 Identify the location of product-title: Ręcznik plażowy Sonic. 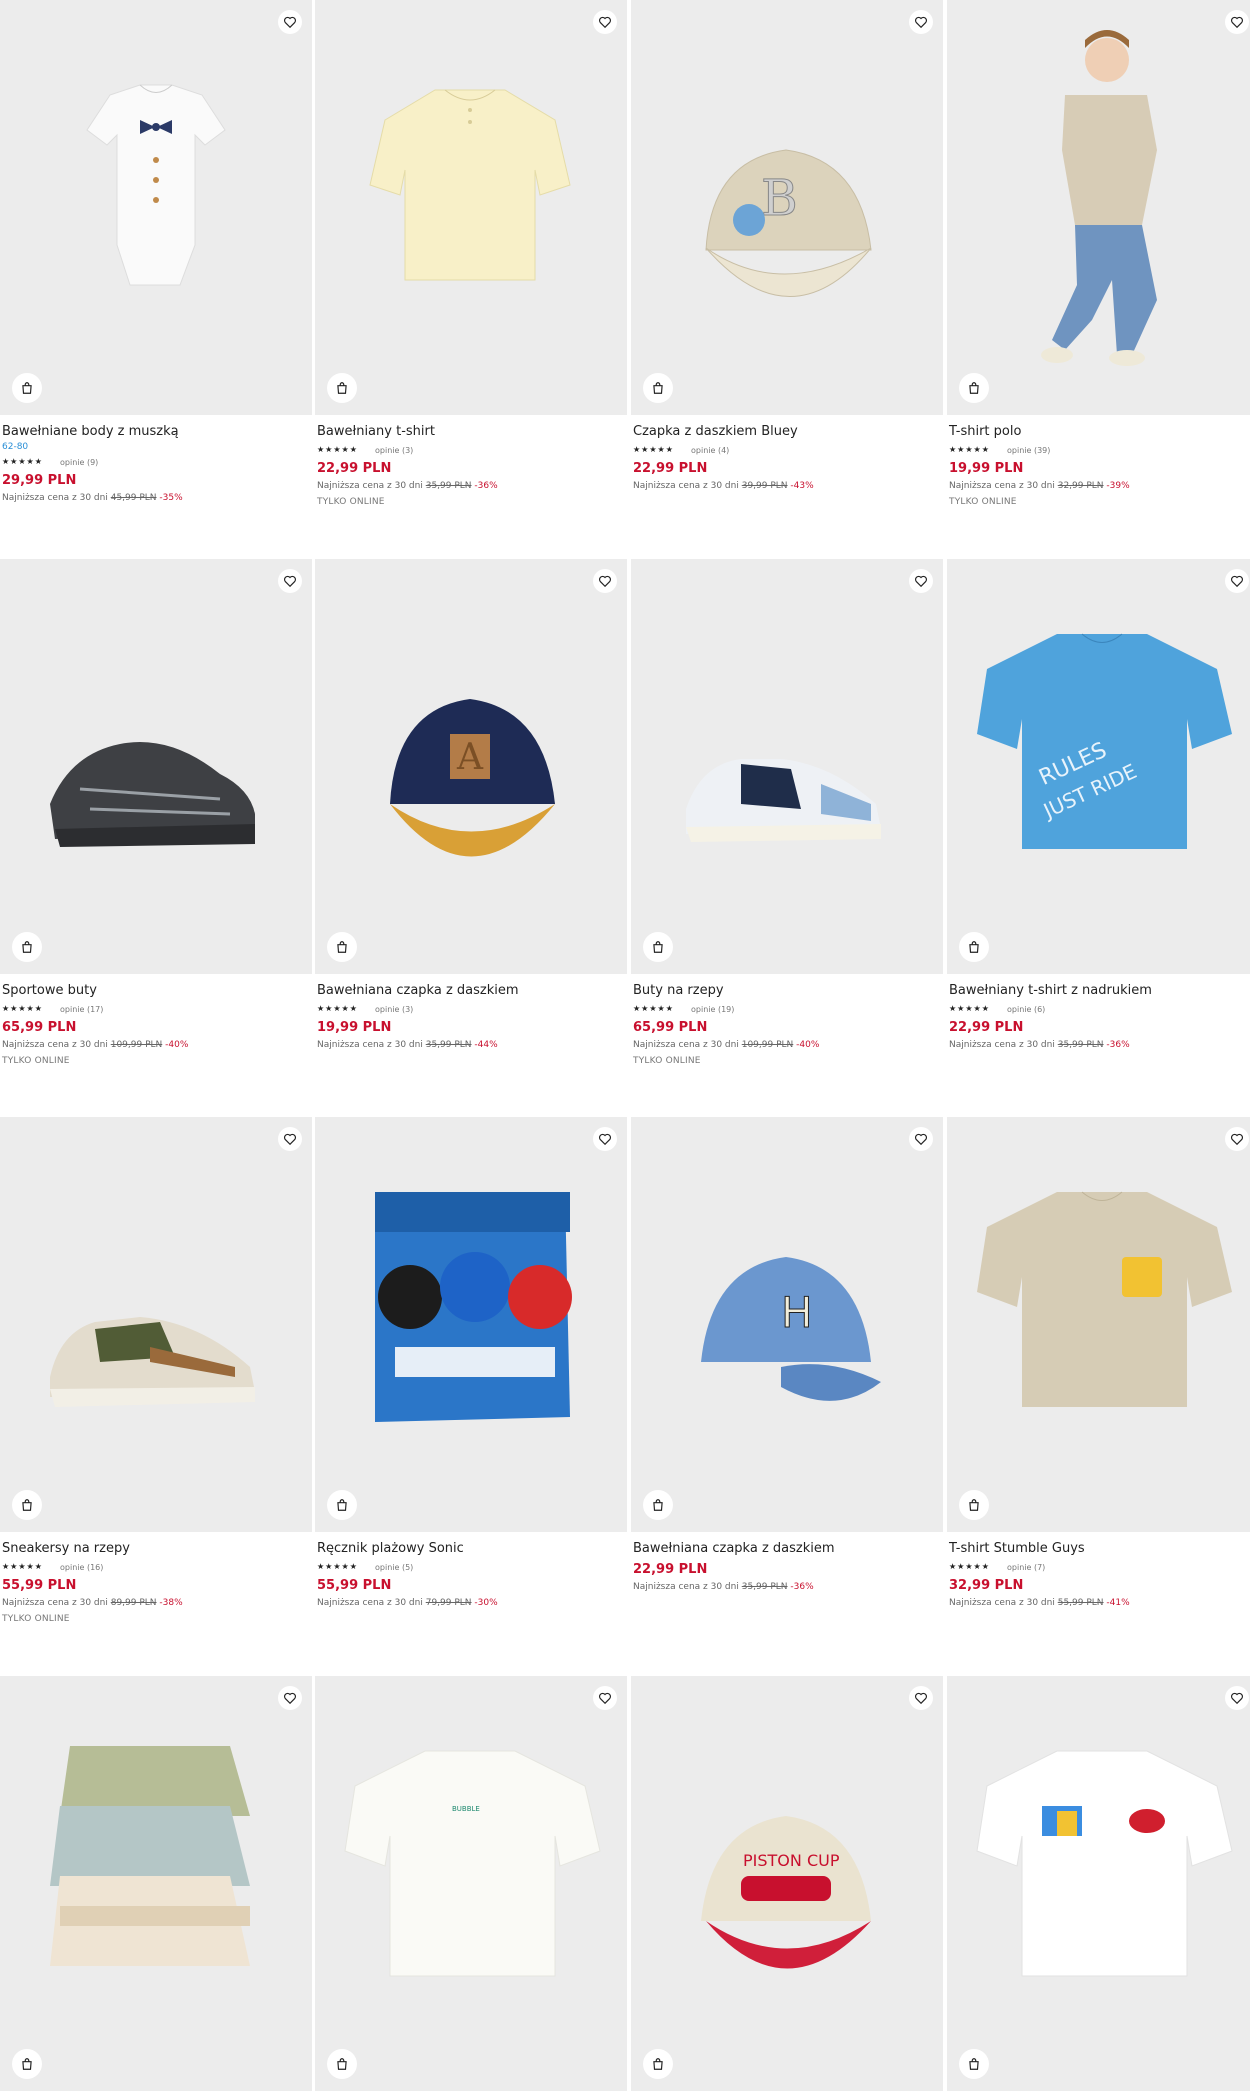
(471, 1548).